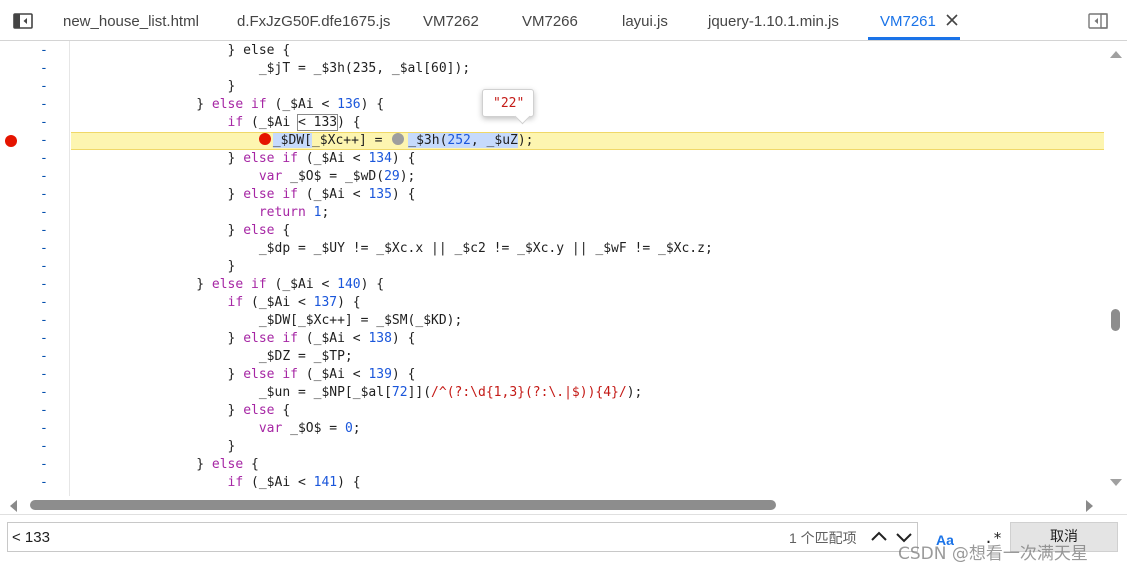 The height and width of the screenshot is (567, 1127). I want to click on previous-match-icon, so click(879, 537).